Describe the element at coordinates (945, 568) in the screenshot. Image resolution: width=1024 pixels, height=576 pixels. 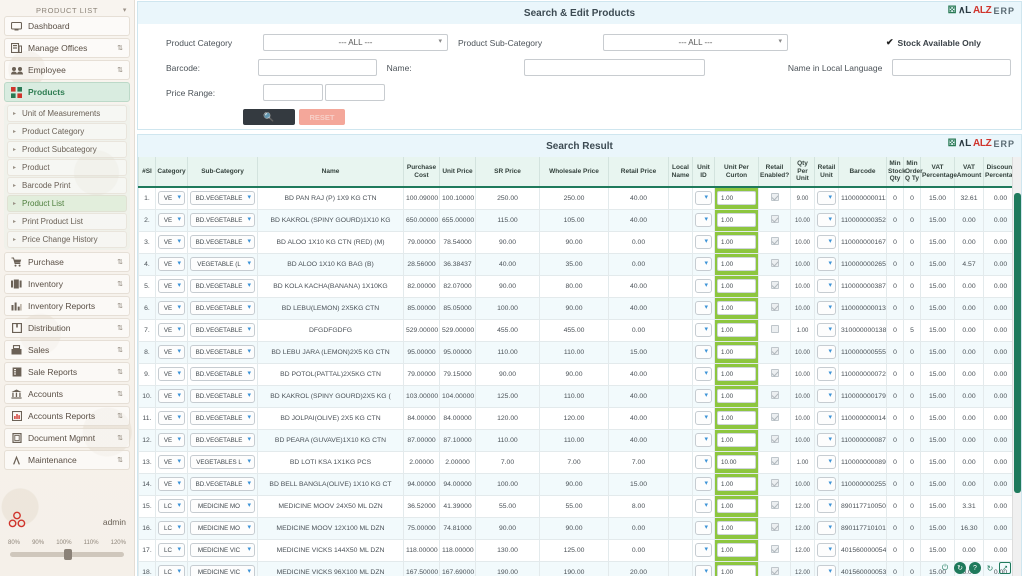
I see `power-icon: ⏻` at that location.